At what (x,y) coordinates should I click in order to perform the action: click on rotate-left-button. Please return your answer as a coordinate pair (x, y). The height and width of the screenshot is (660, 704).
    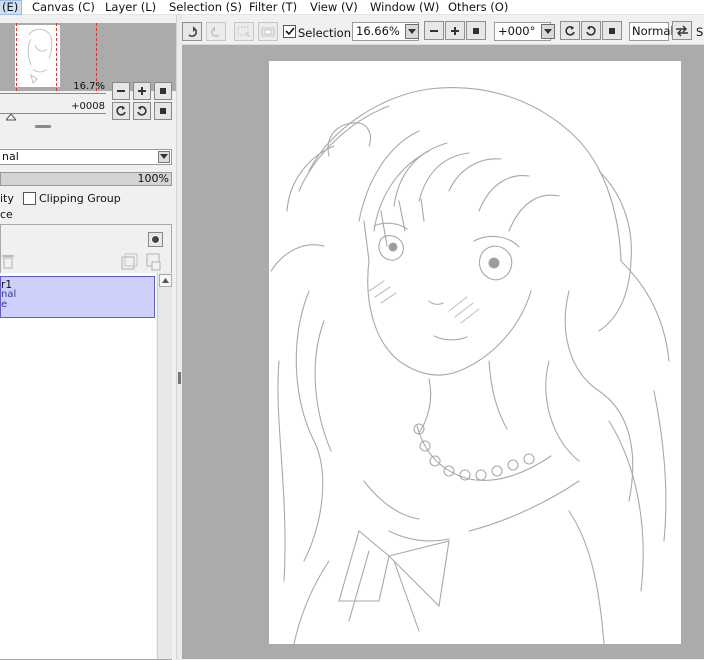
    Looking at the image, I should click on (570, 30).